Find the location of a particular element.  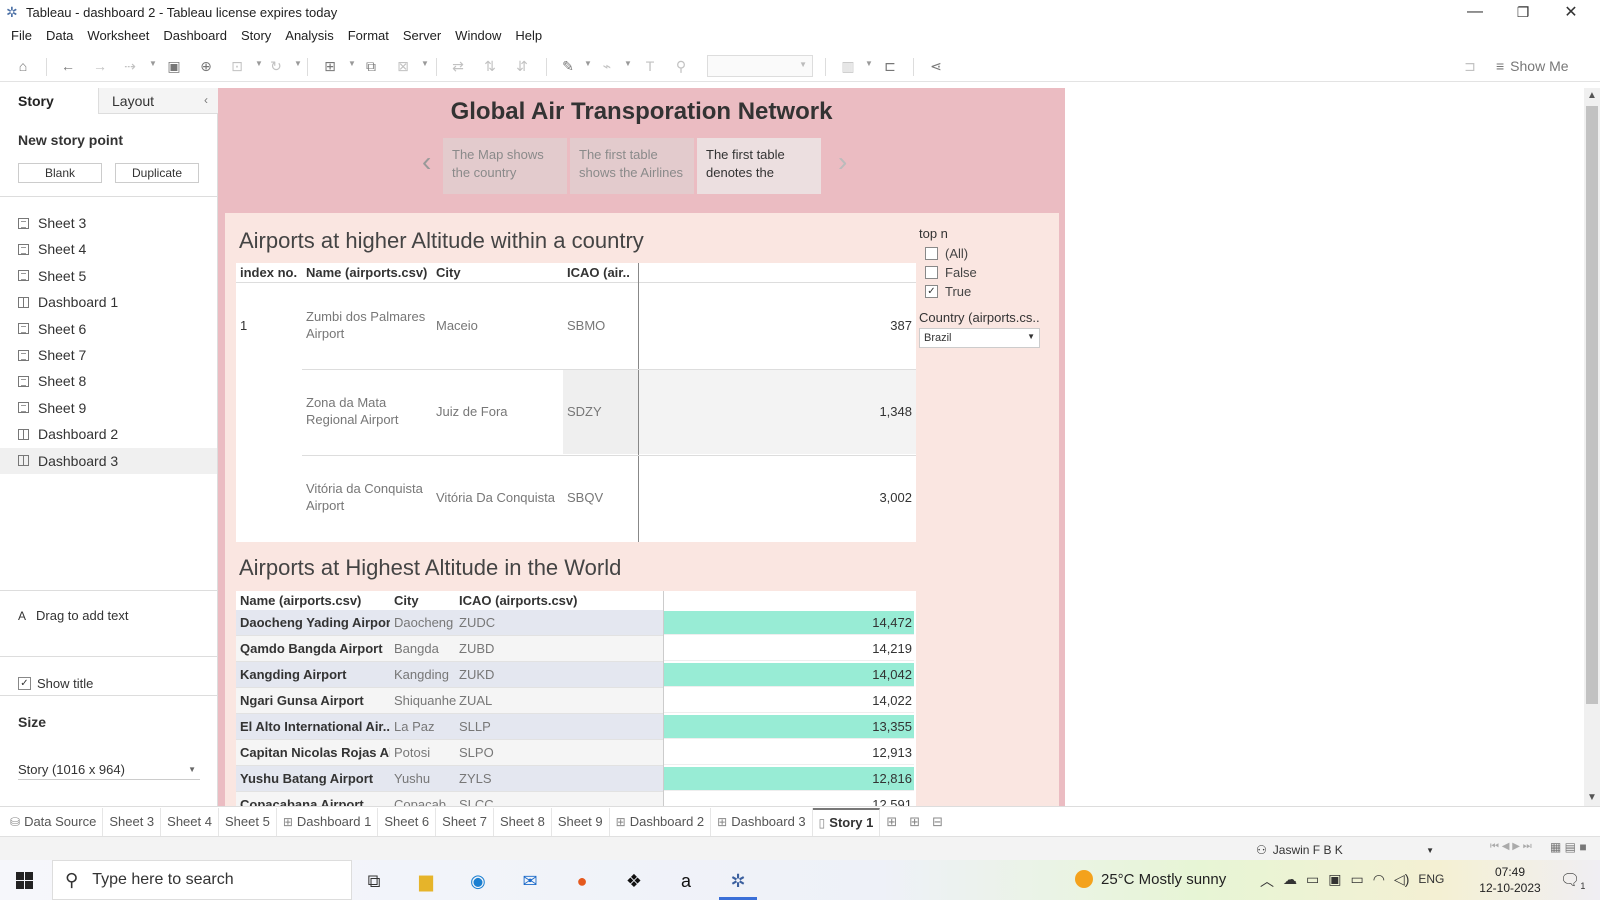

blank-button: Blank is located at coordinates (60, 173).